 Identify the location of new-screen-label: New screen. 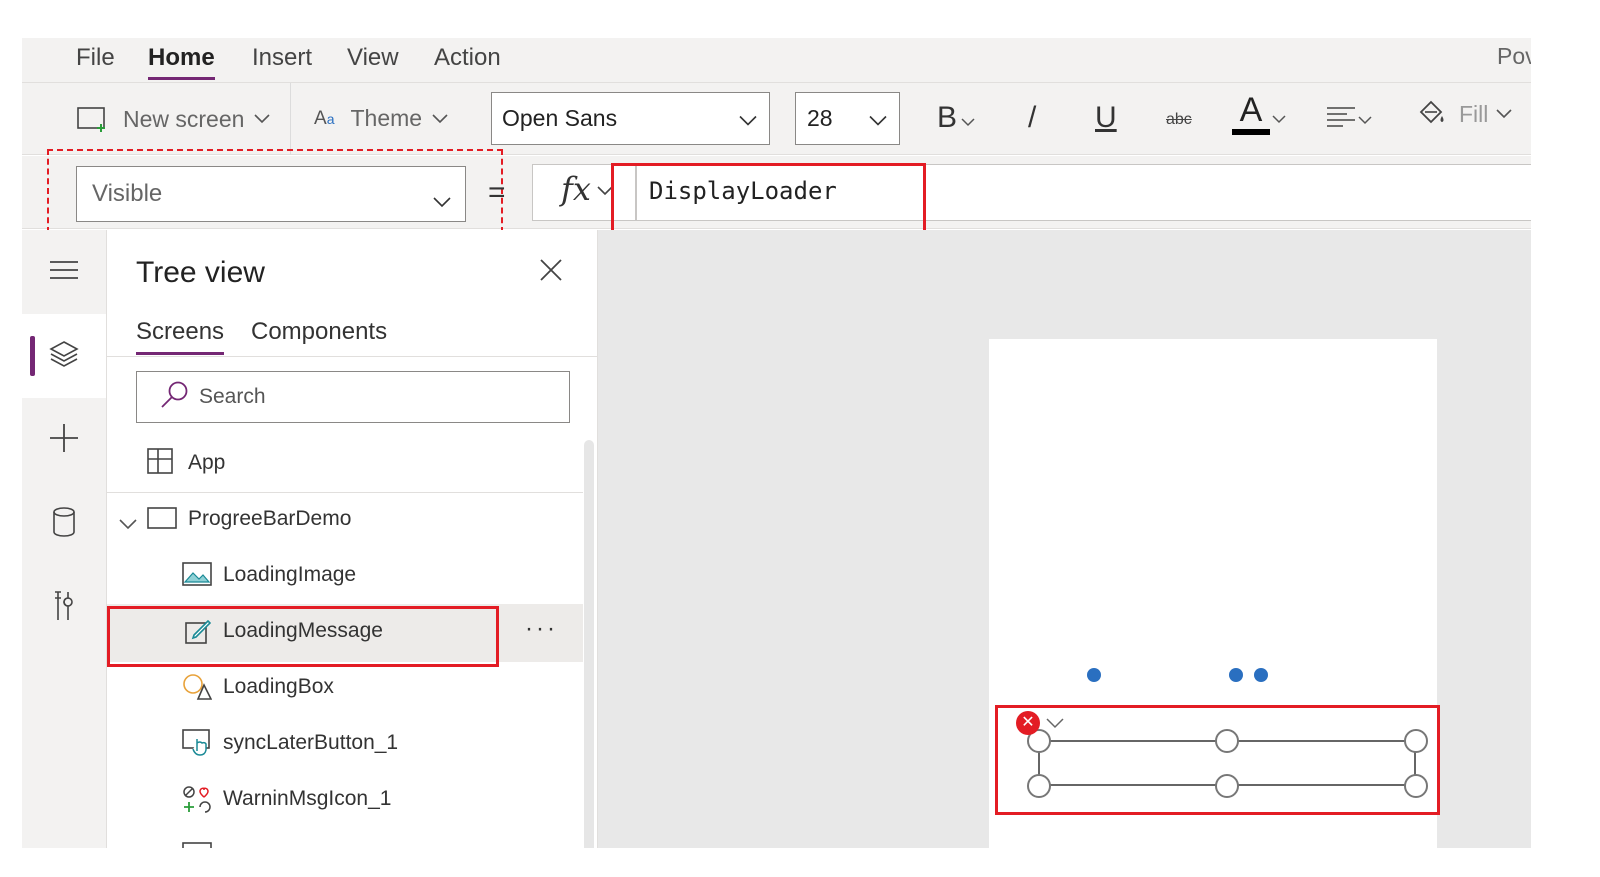
(184, 118).